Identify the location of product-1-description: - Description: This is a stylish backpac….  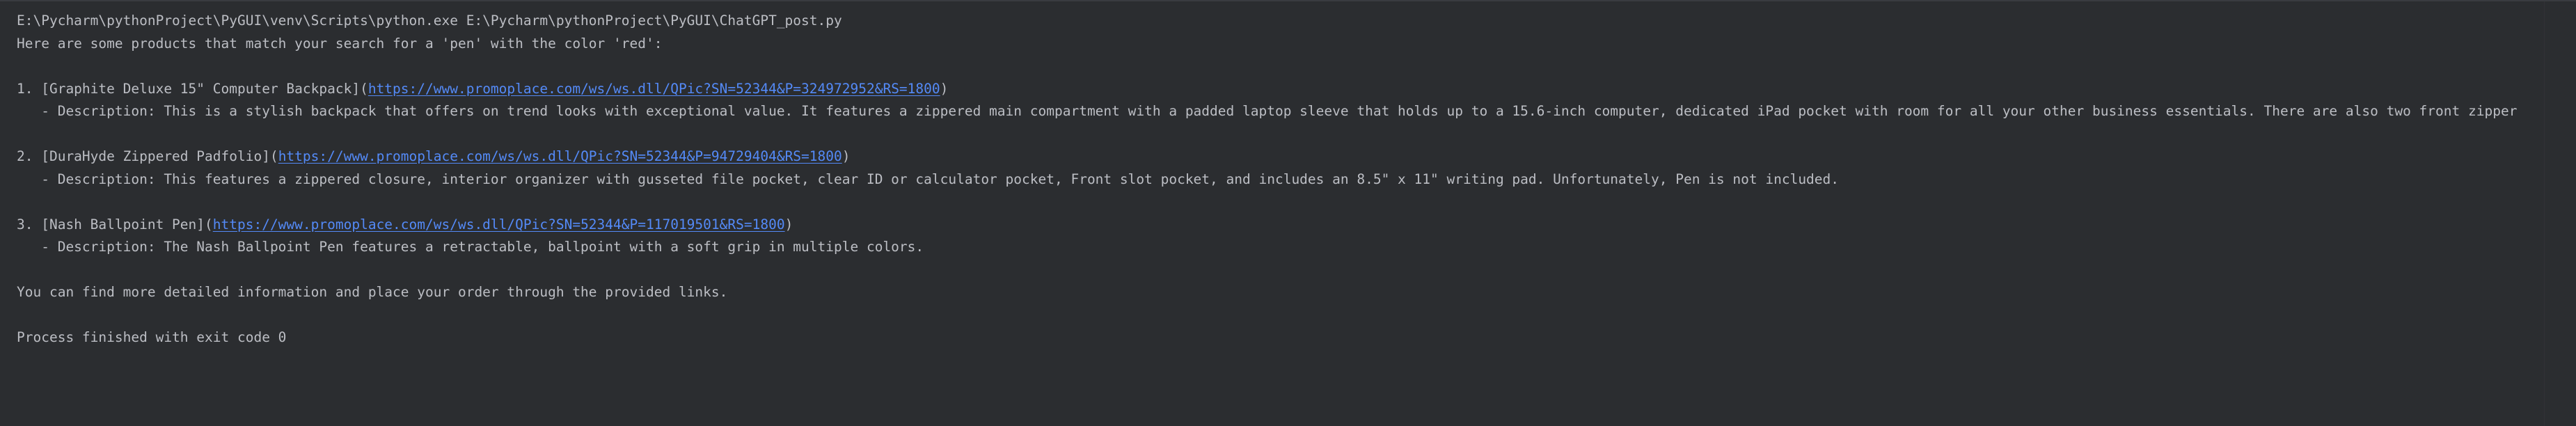
(1267, 111).